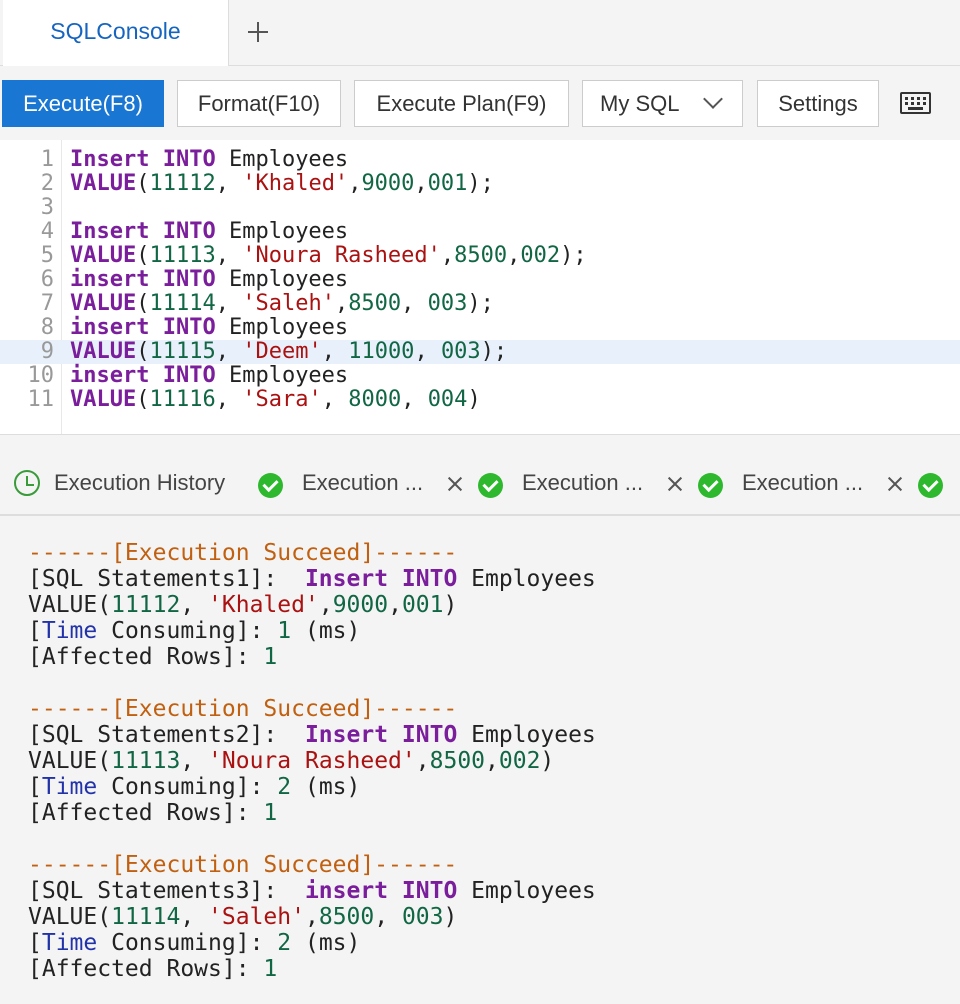 Image resolution: width=960 pixels, height=1004 pixels. What do you see at coordinates (540, 255) in the screenshot?
I see `code-token: 002` at bounding box center [540, 255].